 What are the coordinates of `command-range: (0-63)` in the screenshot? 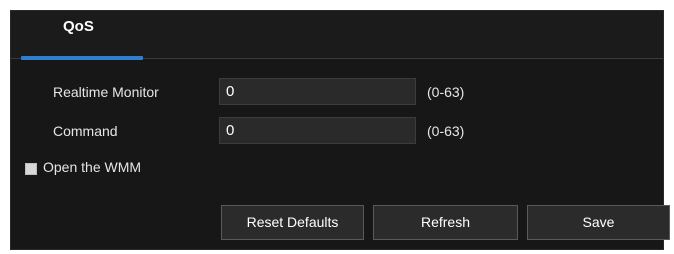 It's located at (446, 131).